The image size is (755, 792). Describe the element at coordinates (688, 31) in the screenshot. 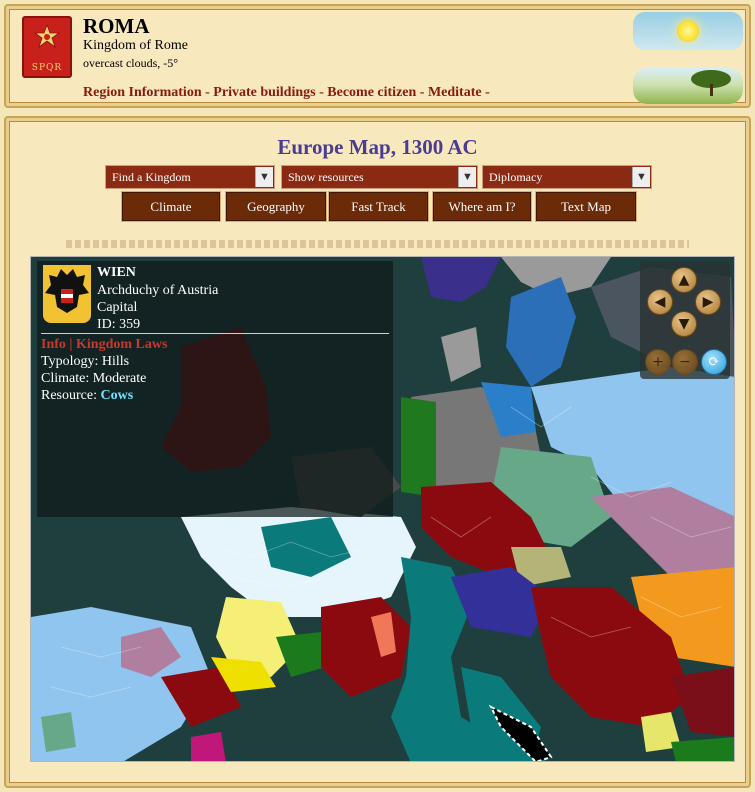

I see `sun-icon` at that location.